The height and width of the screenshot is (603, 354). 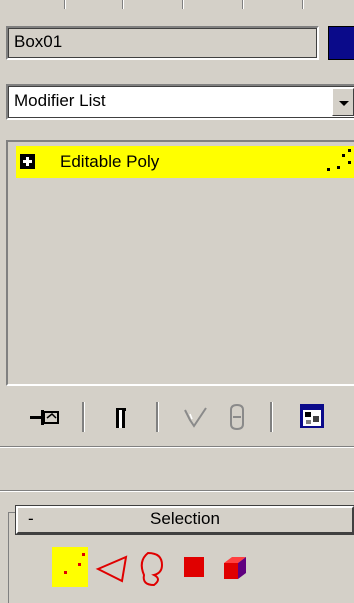 I want to click on modifier-list-label: Modifier List, so click(x=60, y=100).